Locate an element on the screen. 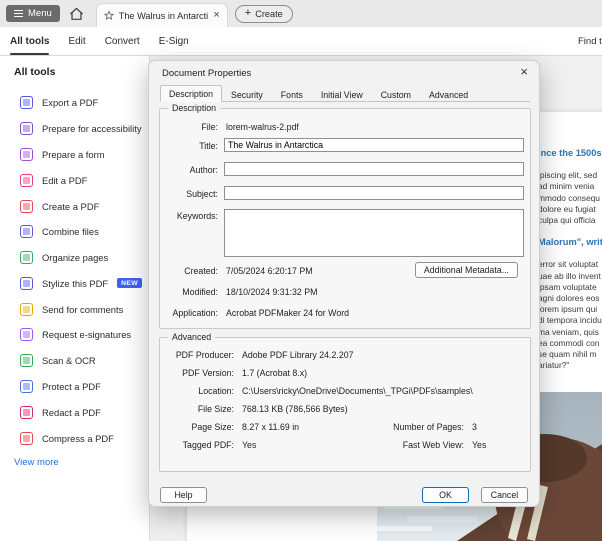 This screenshot has height=541, width=602. document-text-fragment: ad minim venia is located at coordinates (566, 186).